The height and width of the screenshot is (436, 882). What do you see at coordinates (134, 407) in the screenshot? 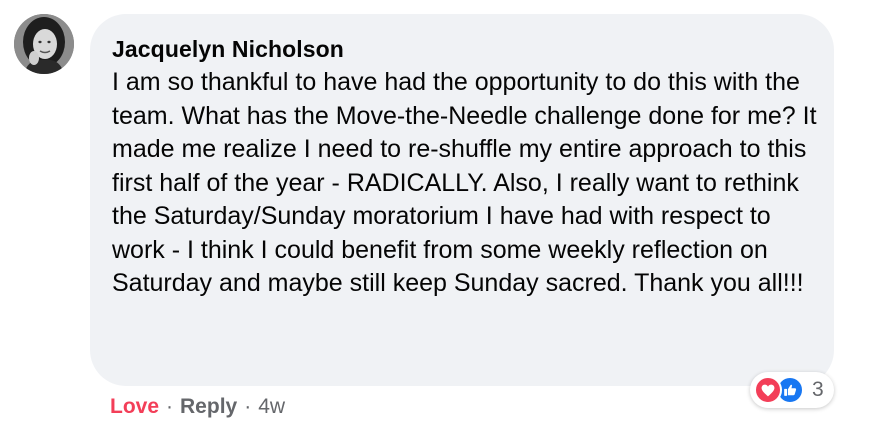
I see `love-button: Love` at bounding box center [134, 407].